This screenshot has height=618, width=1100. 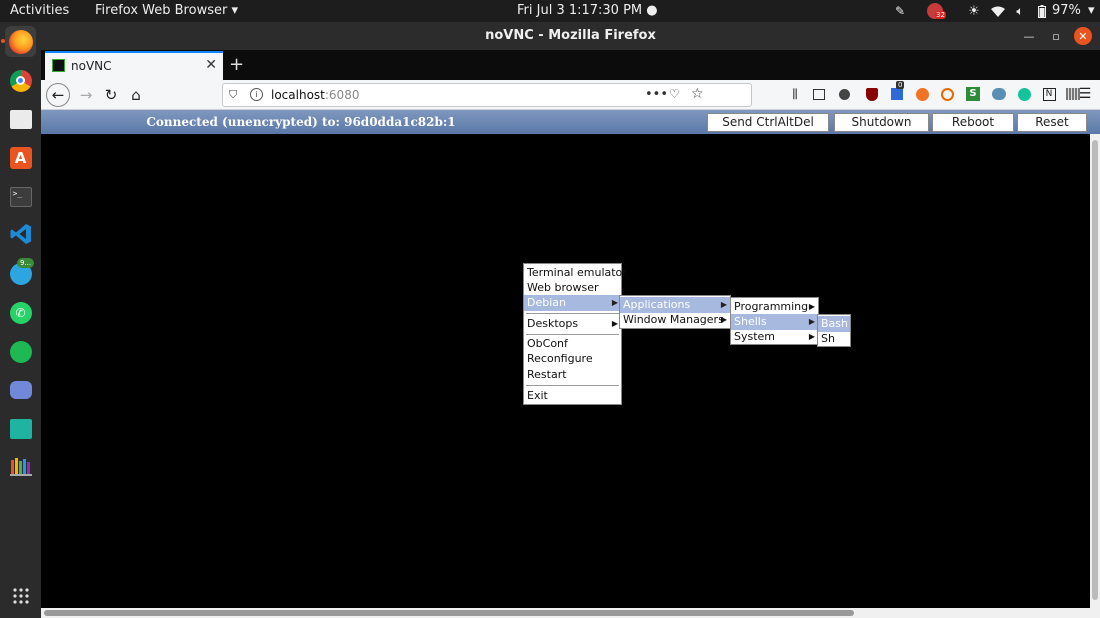 I want to click on back-button: ←, so click(x=58, y=95).